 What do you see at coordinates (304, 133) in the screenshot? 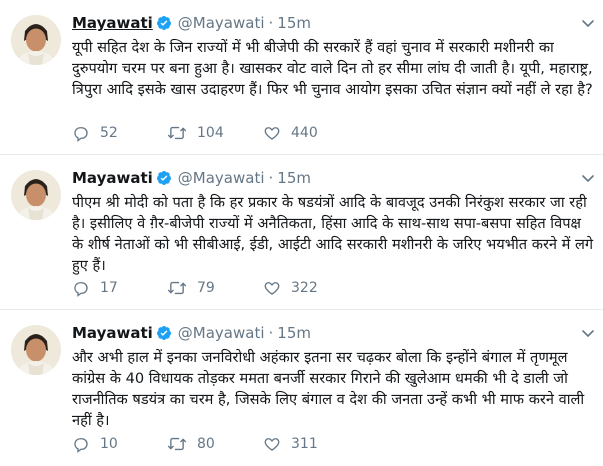
I see `like-count: 440` at bounding box center [304, 133].